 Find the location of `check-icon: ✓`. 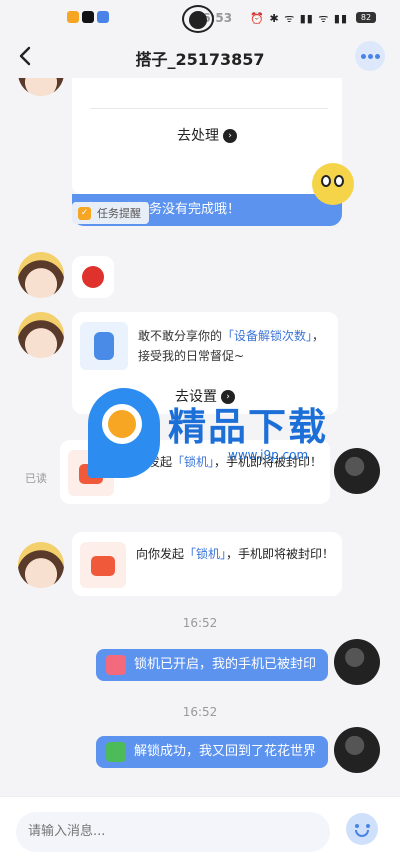

check-icon: ✓ is located at coordinates (84, 213).